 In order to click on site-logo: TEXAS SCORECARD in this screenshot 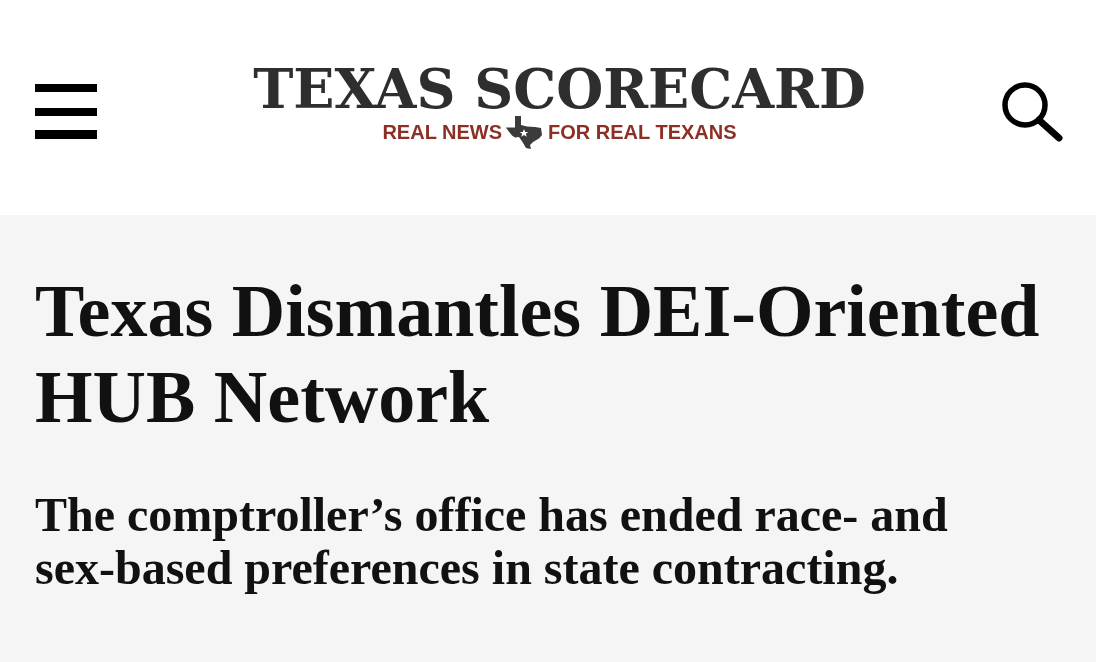, I will do `click(559, 88)`.